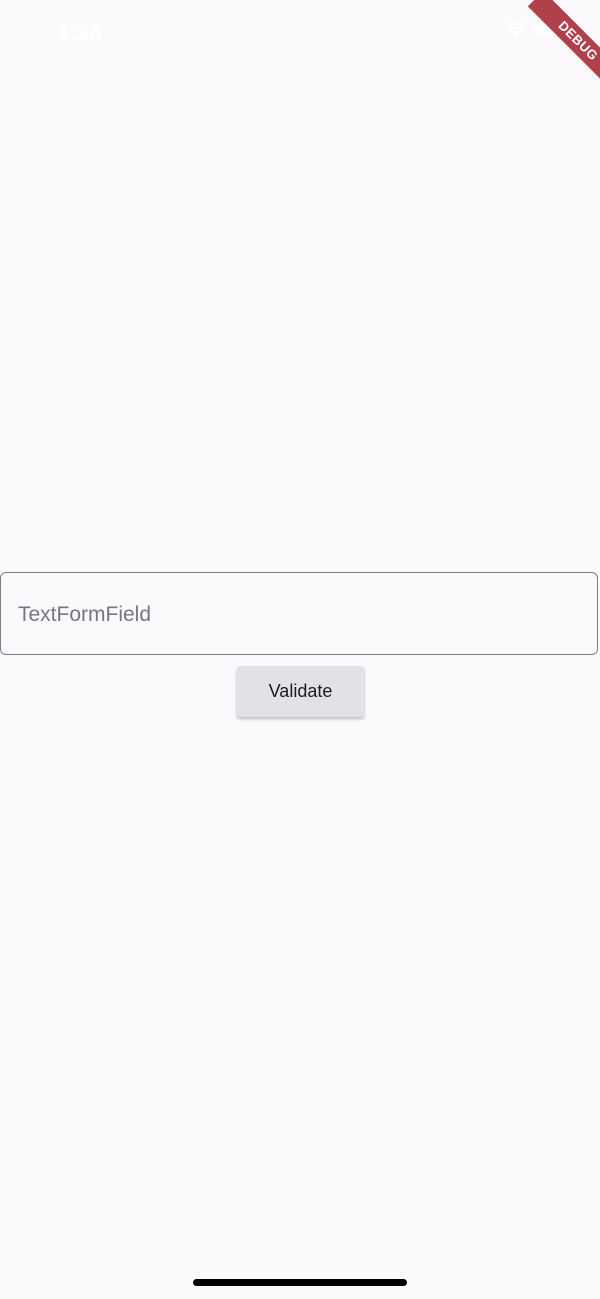 The image size is (600, 1299). I want to click on home-indicator, so click(300, 1282).